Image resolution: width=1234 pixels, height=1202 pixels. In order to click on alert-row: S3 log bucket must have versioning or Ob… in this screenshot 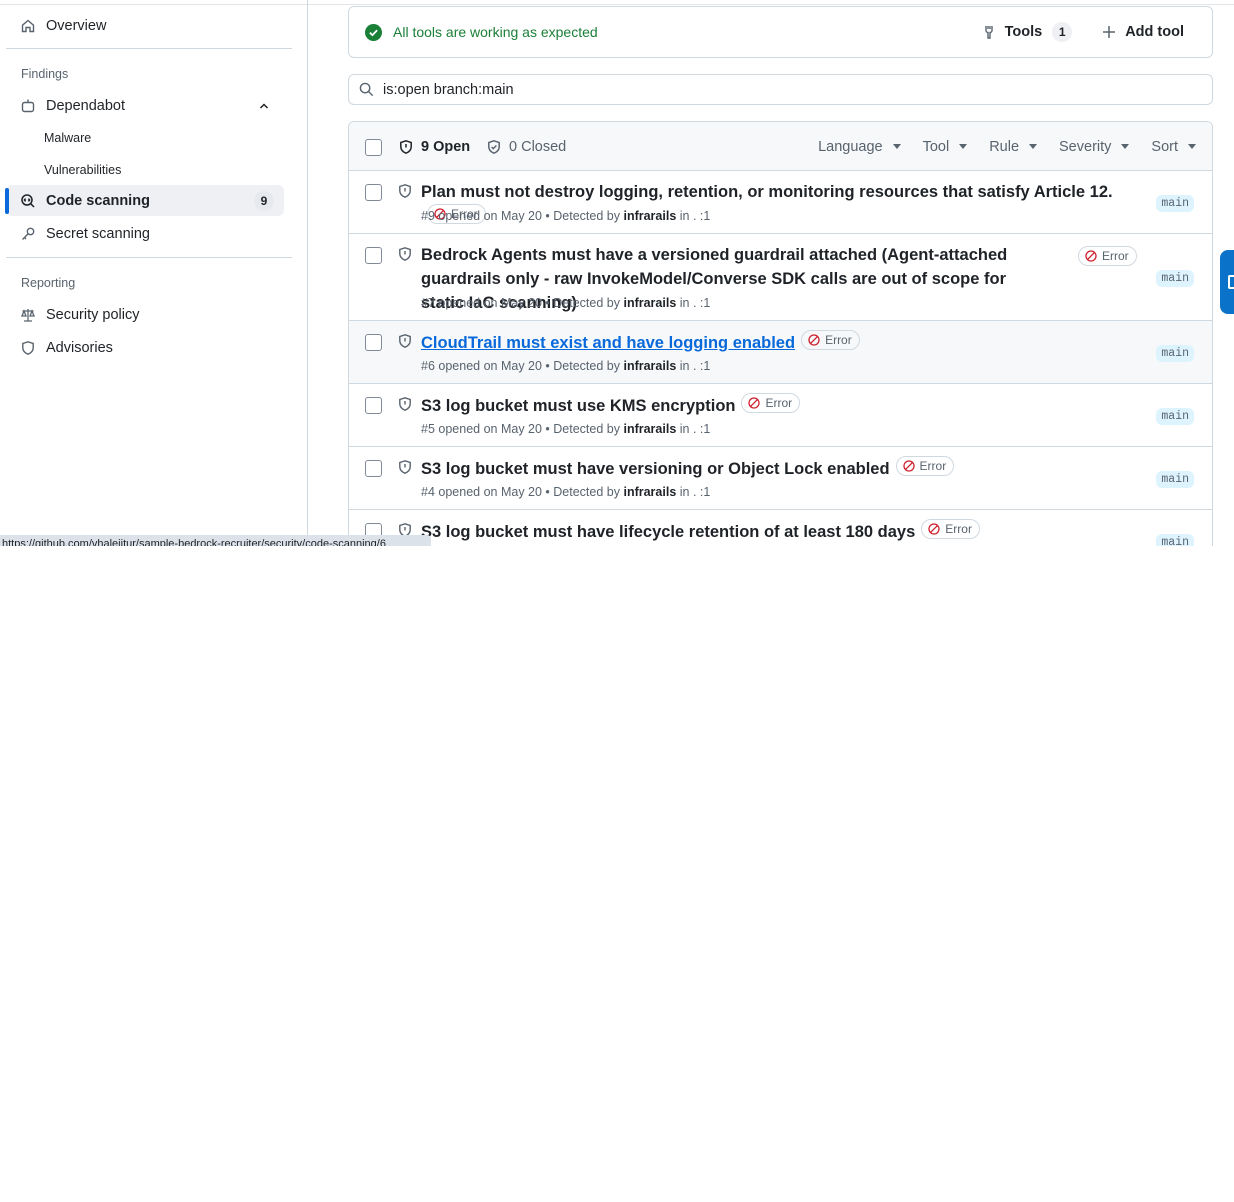, I will do `click(780, 478)`.